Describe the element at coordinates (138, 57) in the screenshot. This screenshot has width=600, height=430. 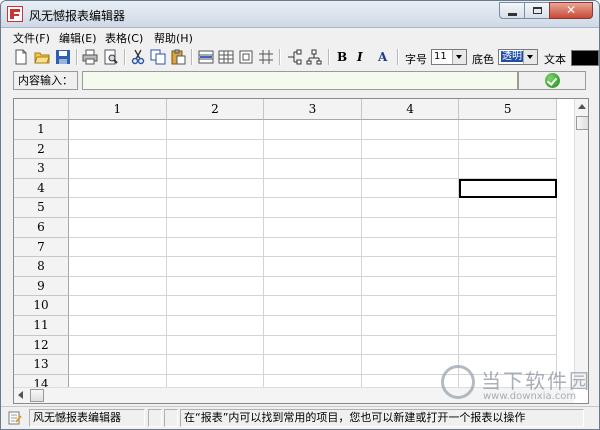
I see `cut-icon` at that location.